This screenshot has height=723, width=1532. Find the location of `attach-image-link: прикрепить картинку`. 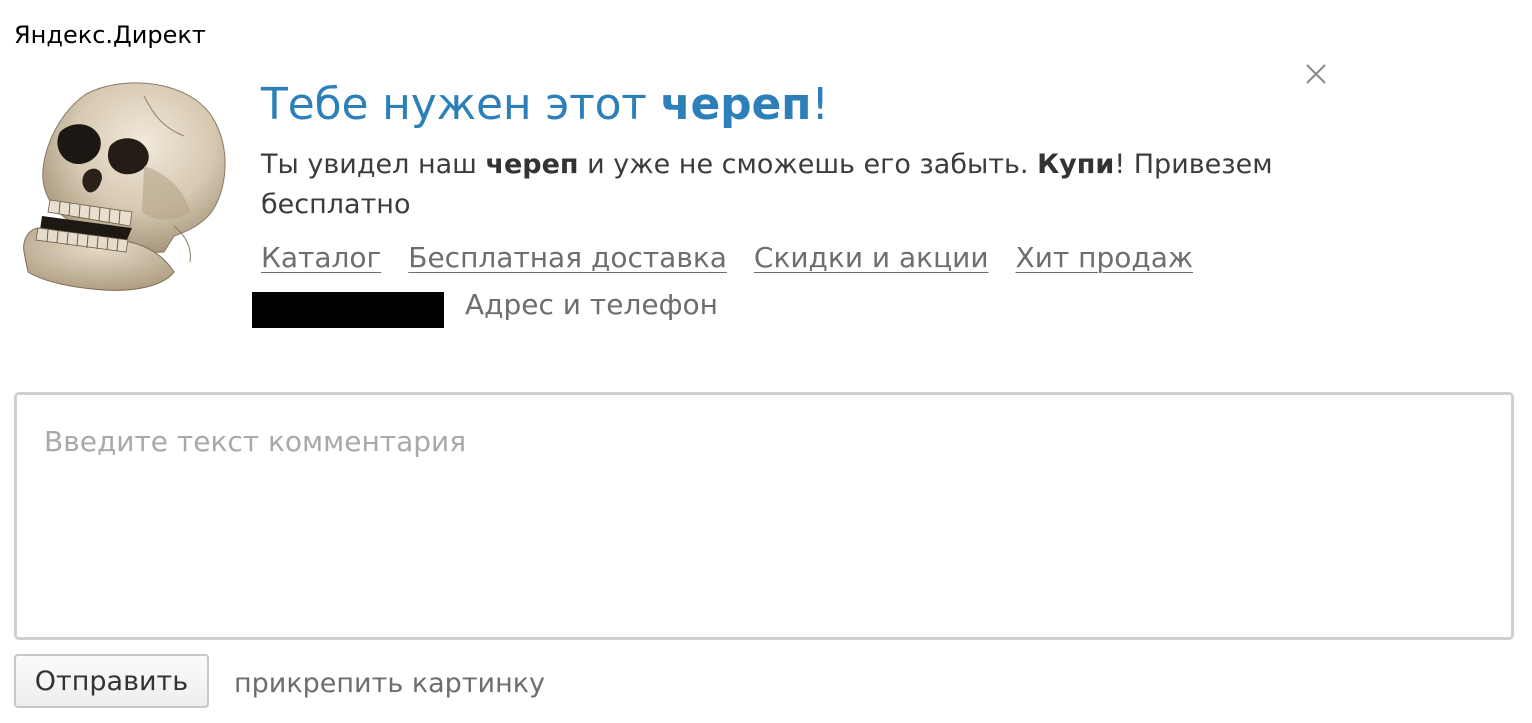

attach-image-link: прикрепить картинку is located at coordinates (389, 684).